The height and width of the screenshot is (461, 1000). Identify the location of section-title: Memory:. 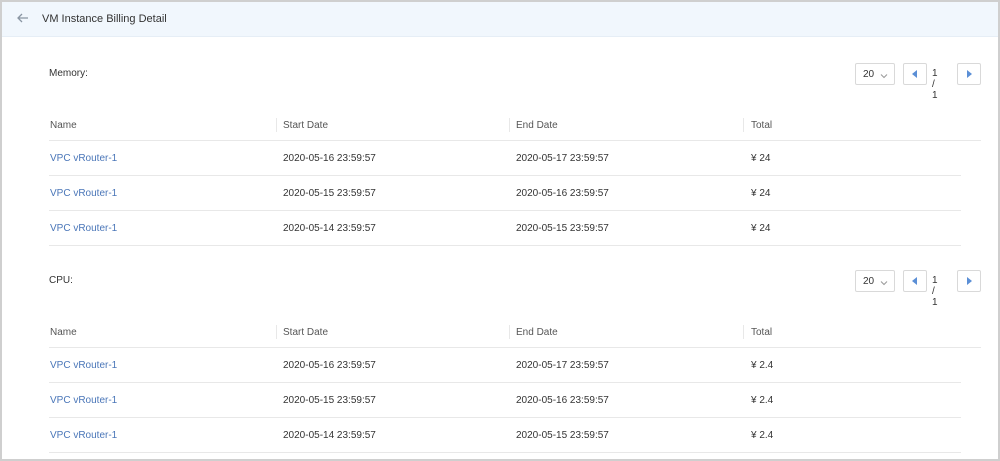
(68, 73).